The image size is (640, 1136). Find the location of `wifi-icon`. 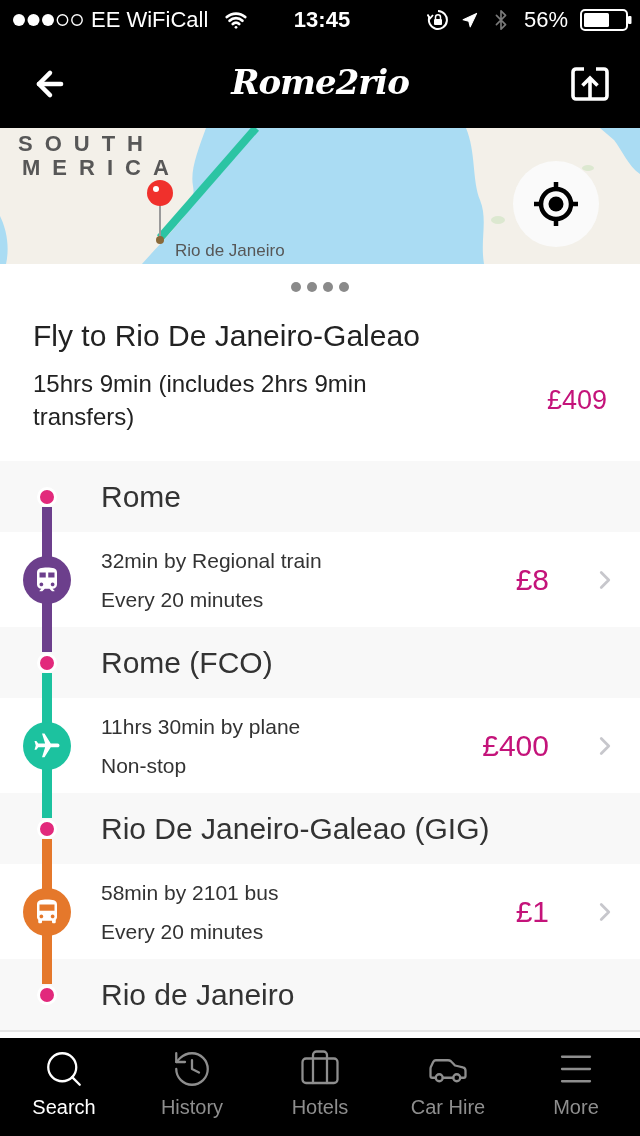

wifi-icon is located at coordinates (236, 20).